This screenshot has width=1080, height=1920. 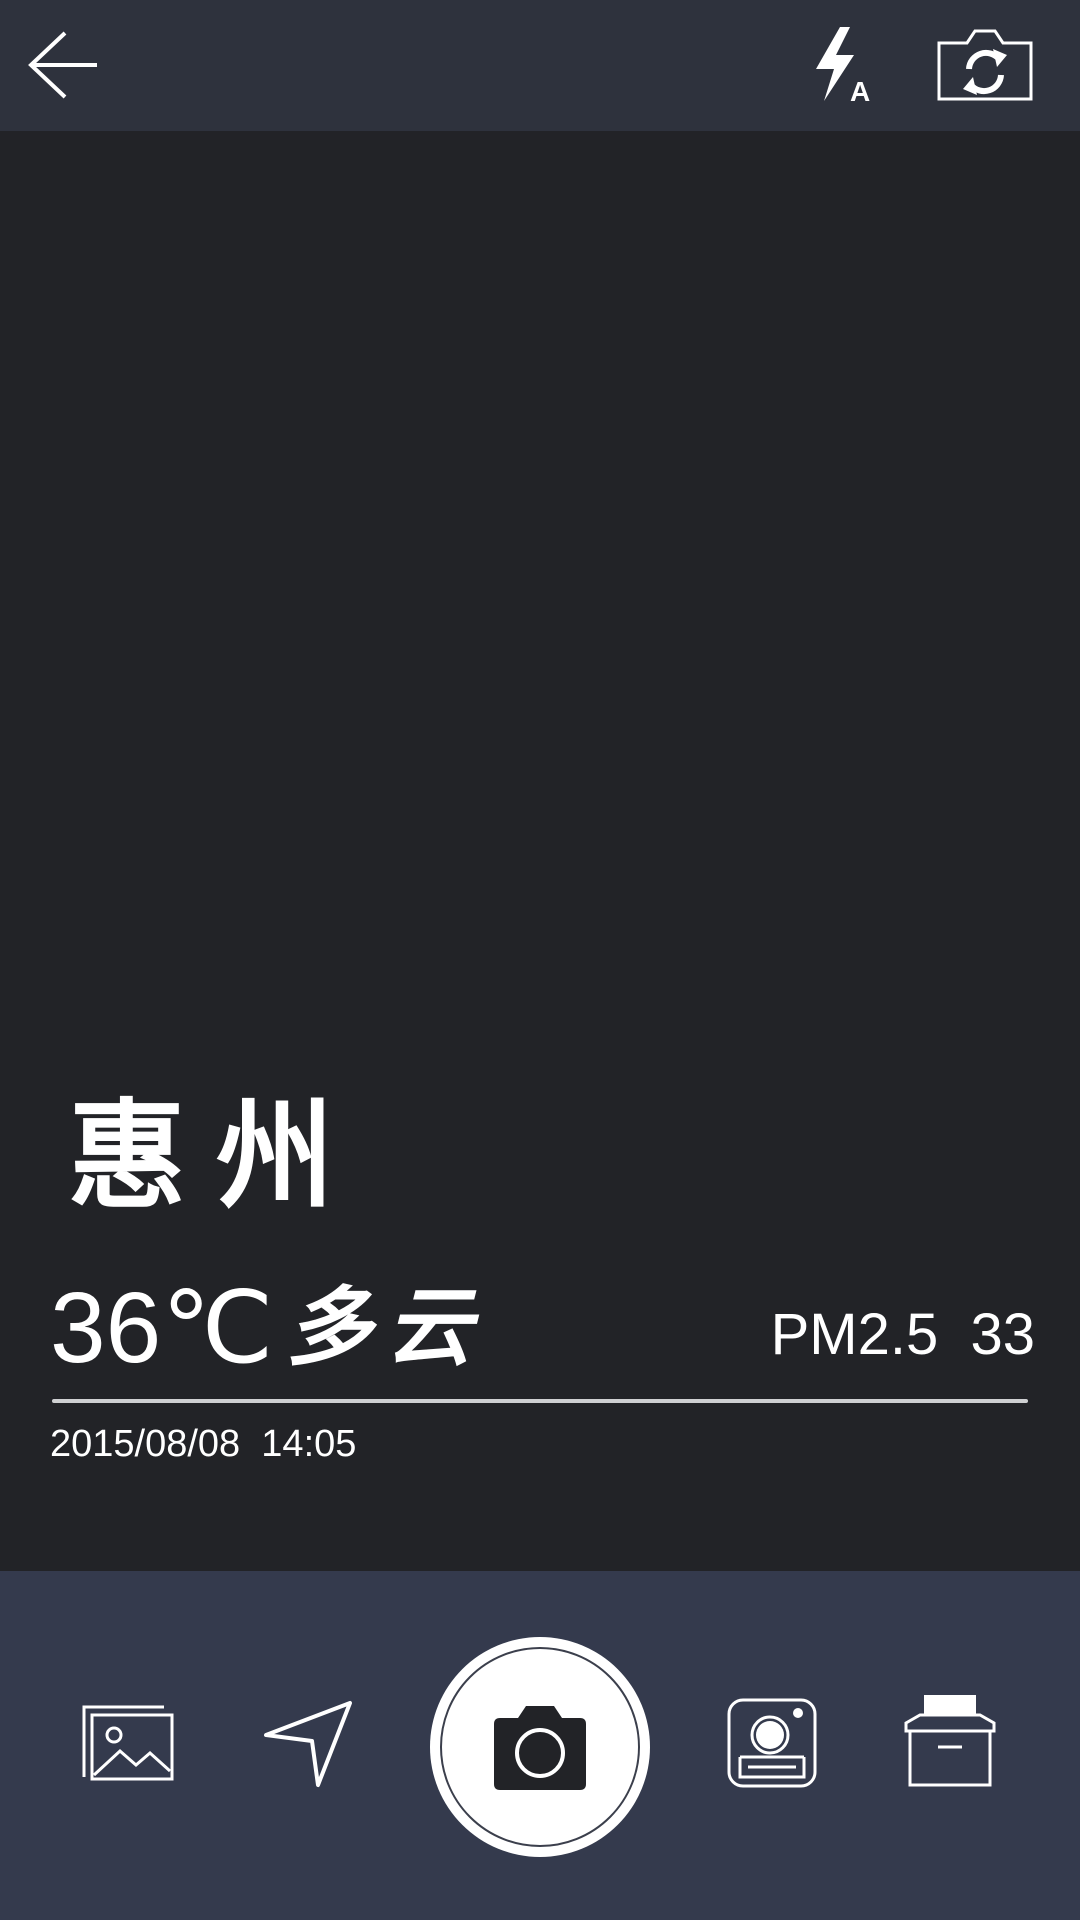 I want to click on location-arrow-icon, so click(x=308, y=1744).